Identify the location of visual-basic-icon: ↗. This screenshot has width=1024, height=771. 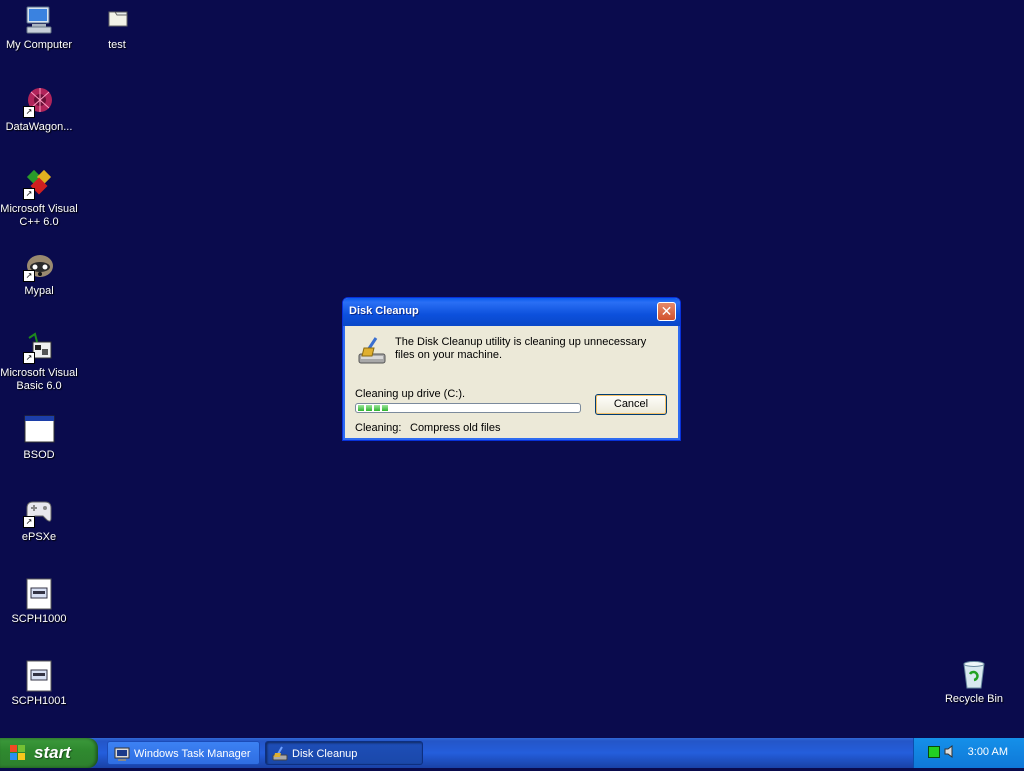
(39, 348).